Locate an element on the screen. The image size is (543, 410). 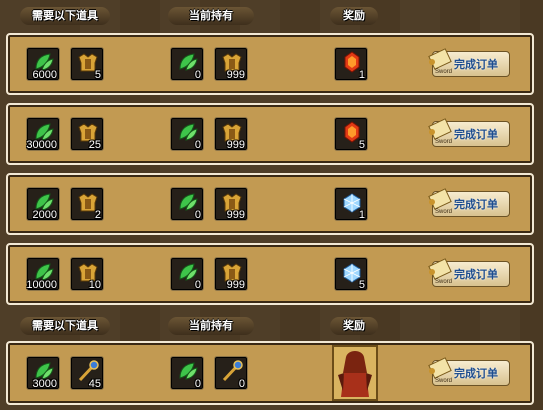
reward-character-portrait is located at coordinates (355, 373).